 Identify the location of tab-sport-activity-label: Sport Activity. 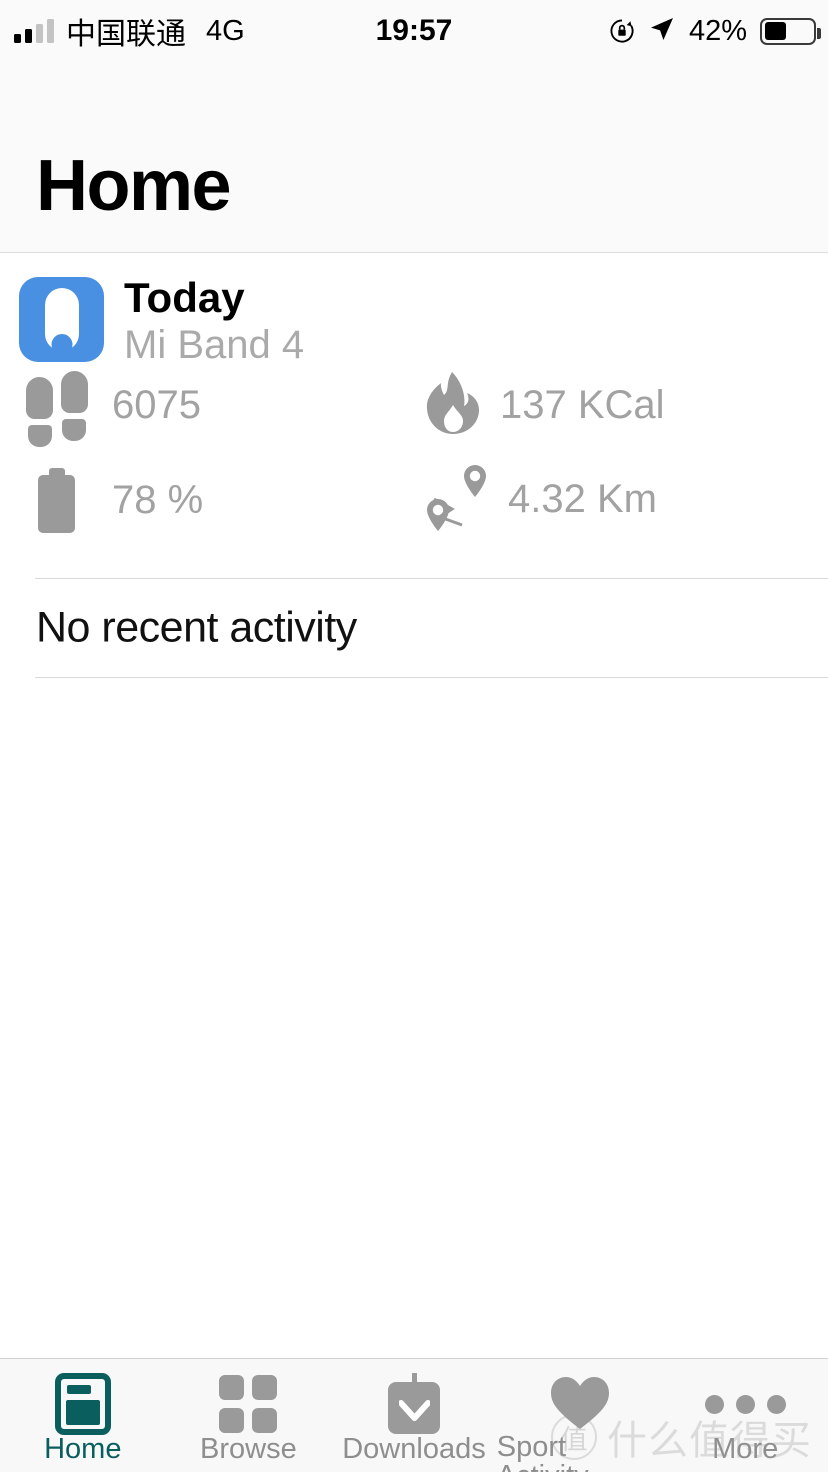
(542, 1451).